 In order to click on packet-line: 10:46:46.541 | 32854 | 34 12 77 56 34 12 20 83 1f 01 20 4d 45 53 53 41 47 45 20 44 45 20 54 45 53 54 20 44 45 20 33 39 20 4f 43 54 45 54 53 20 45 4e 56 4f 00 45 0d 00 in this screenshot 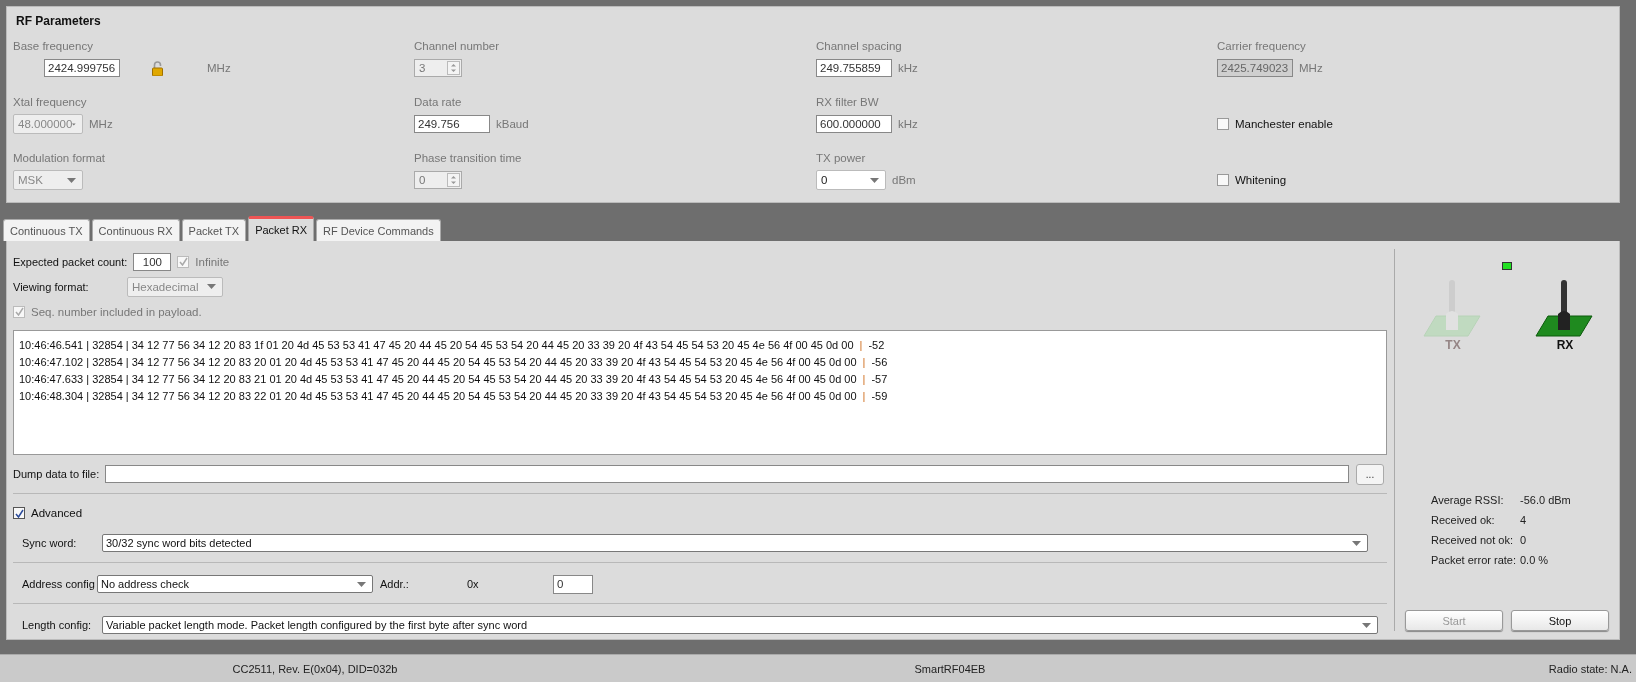, I will do `click(436, 344)`.